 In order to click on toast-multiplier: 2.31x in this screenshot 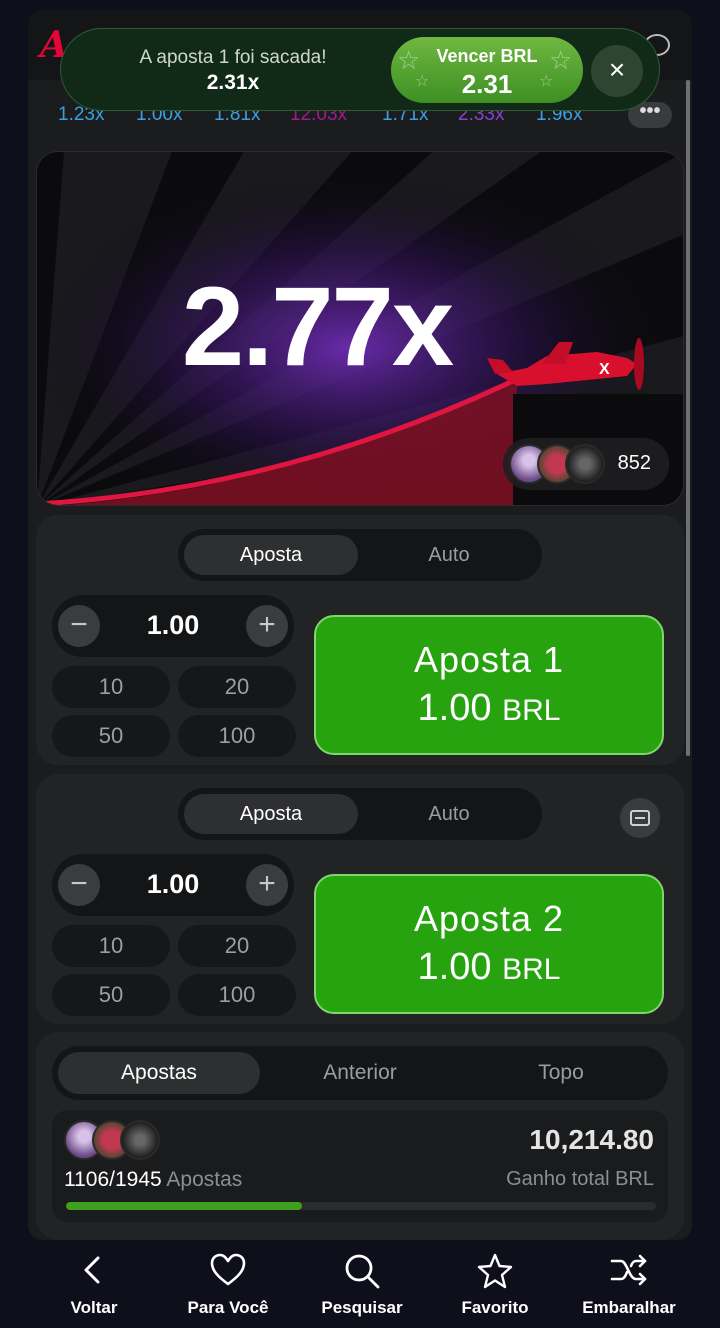, I will do `click(233, 82)`.